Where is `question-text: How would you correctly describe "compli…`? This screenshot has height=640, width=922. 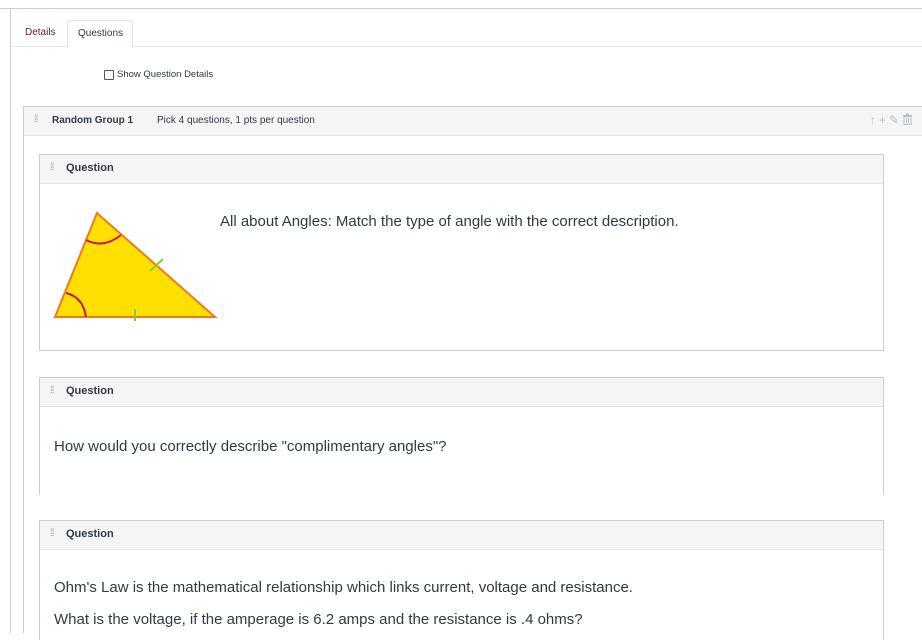
question-text: How would you correctly describe "compli… is located at coordinates (250, 446).